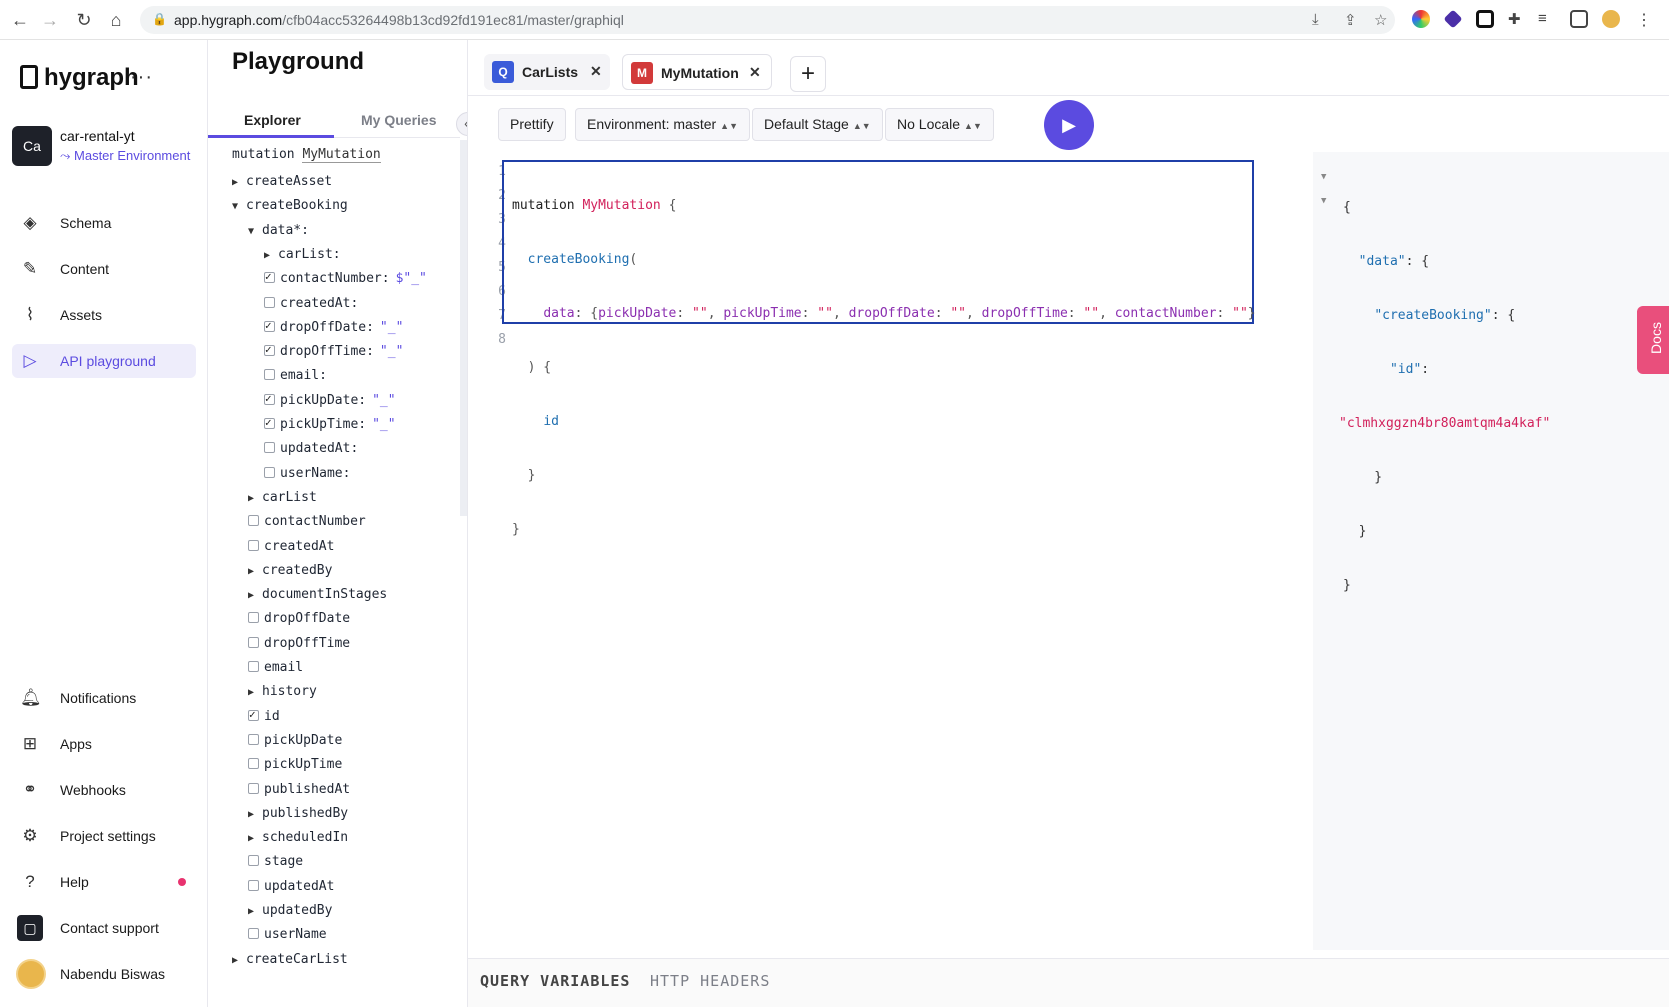 This screenshot has height=1007, width=1669. I want to click on environment-select: Environment: master ▲▼, so click(662, 124).